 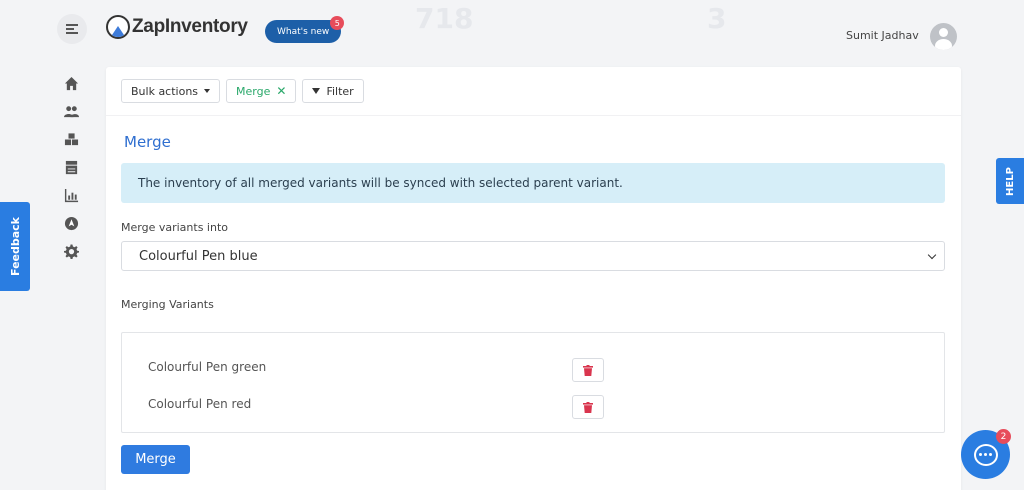 I want to click on merging-variants-label: Merging Variants, so click(x=167, y=304).